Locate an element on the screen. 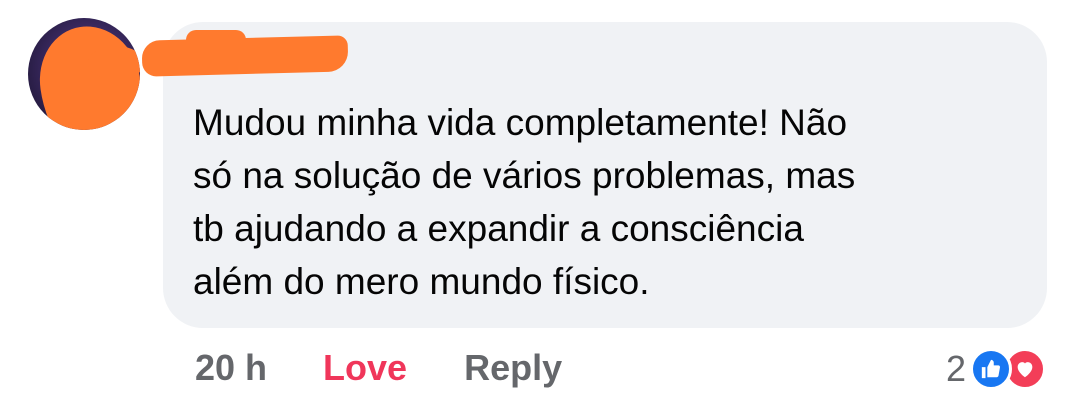 This screenshot has width=1080, height=410. avatar-redaction-stroke is located at coordinates (114, 63).